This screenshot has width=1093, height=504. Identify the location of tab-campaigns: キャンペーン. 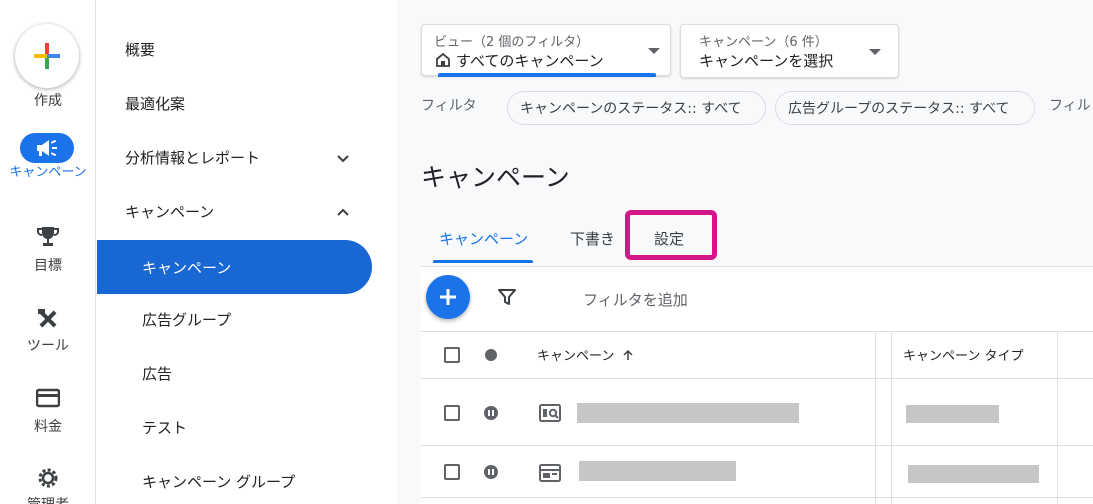
(483, 238).